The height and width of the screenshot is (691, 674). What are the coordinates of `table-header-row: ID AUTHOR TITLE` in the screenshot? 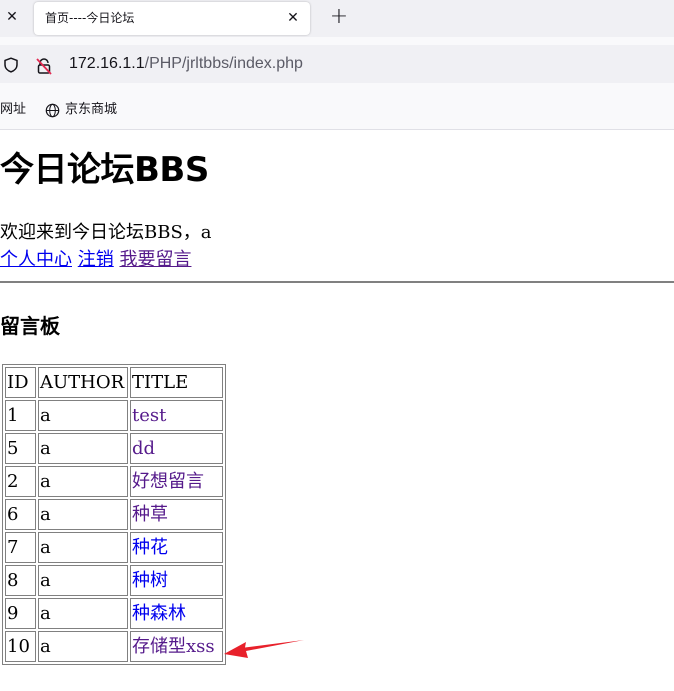 It's located at (114, 382).